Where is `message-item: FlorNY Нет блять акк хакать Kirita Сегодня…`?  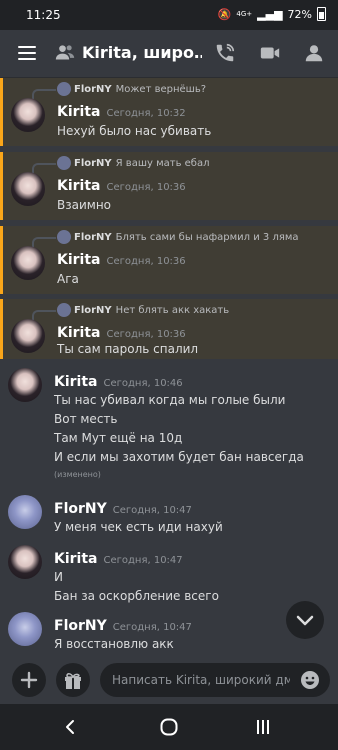 message-item: FlorNY Нет блять акк хакать Kirita Сегодня… is located at coordinates (169, 329).